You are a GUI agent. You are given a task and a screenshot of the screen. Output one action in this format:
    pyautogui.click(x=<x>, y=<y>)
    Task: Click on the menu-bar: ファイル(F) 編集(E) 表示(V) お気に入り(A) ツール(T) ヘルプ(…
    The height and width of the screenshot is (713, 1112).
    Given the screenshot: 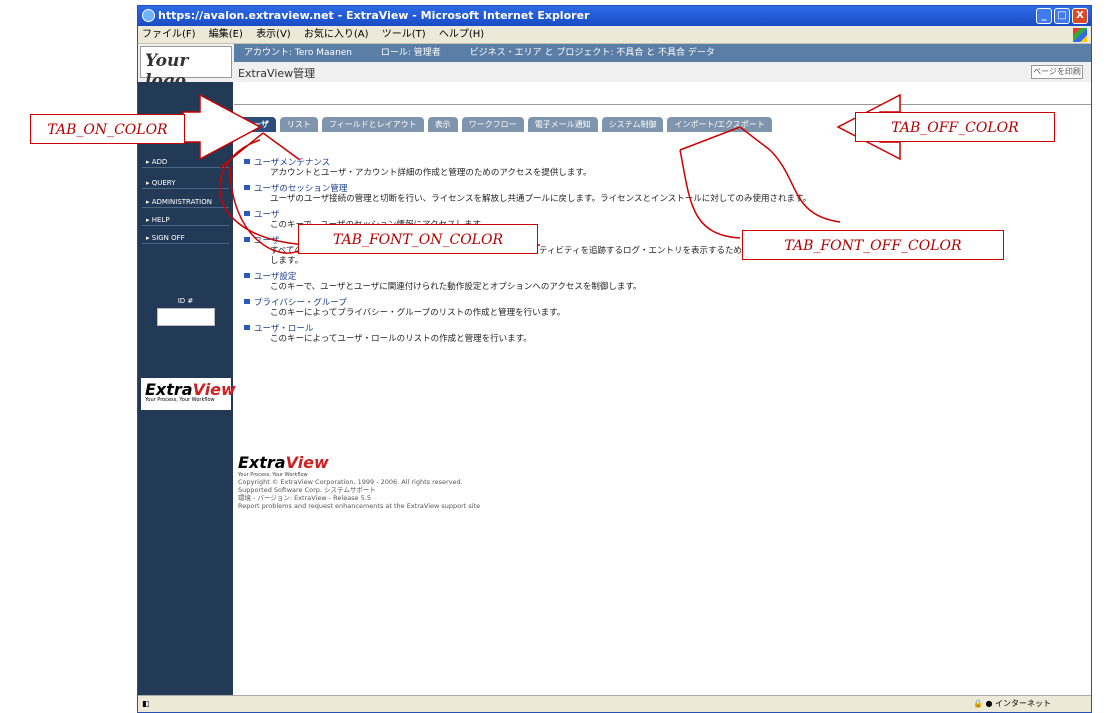 What is the action you would take?
    pyautogui.click(x=614, y=35)
    